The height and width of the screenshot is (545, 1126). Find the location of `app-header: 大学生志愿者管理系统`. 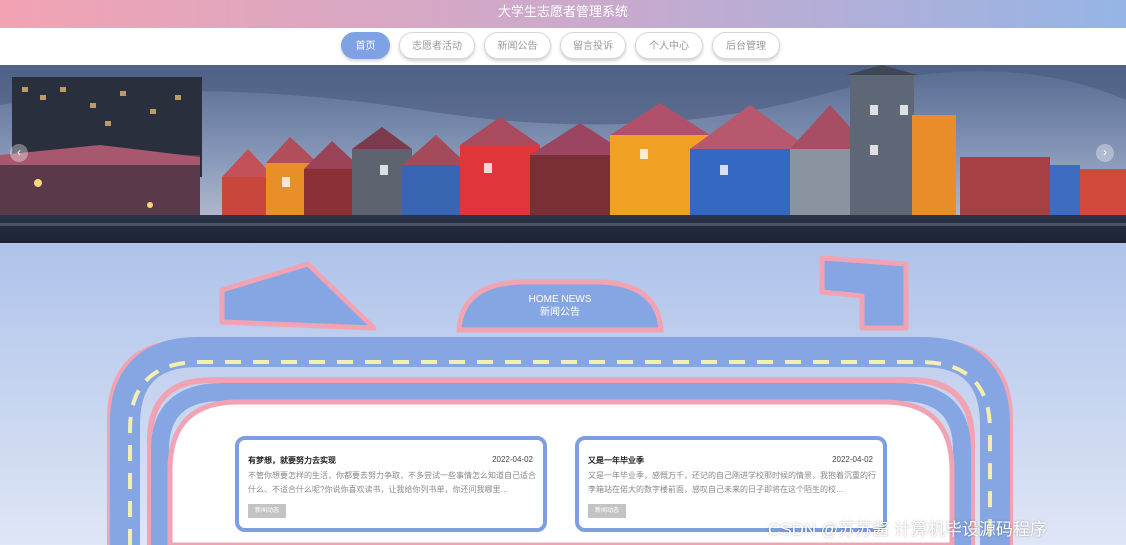

app-header: 大学生志愿者管理系统 is located at coordinates (563, 14).